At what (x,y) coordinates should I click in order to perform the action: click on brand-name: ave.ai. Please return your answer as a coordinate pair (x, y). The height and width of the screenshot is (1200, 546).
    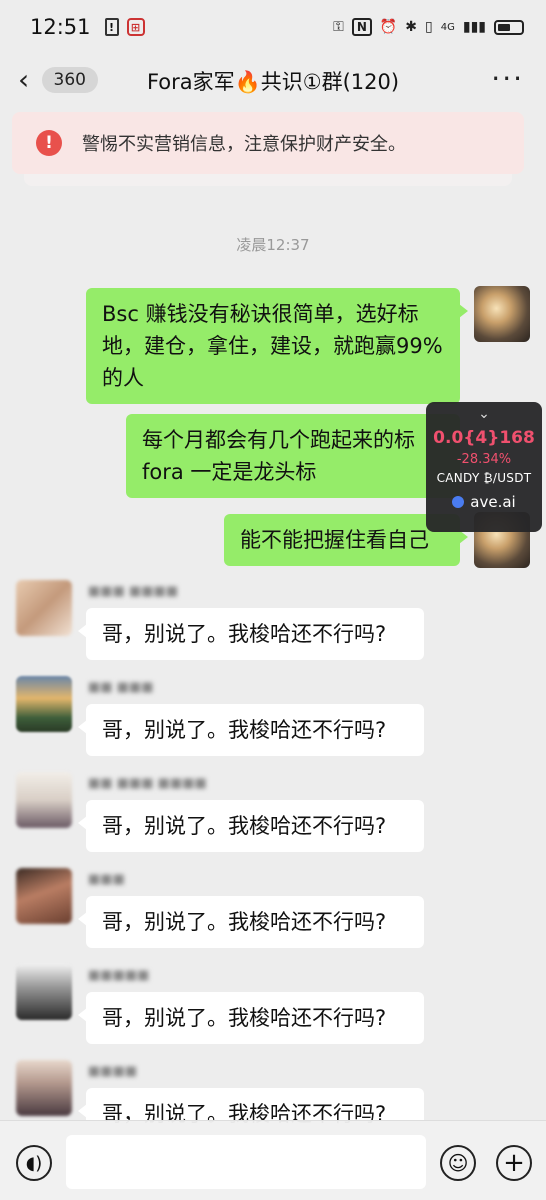
    Looking at the image, I should click on (493, 502).